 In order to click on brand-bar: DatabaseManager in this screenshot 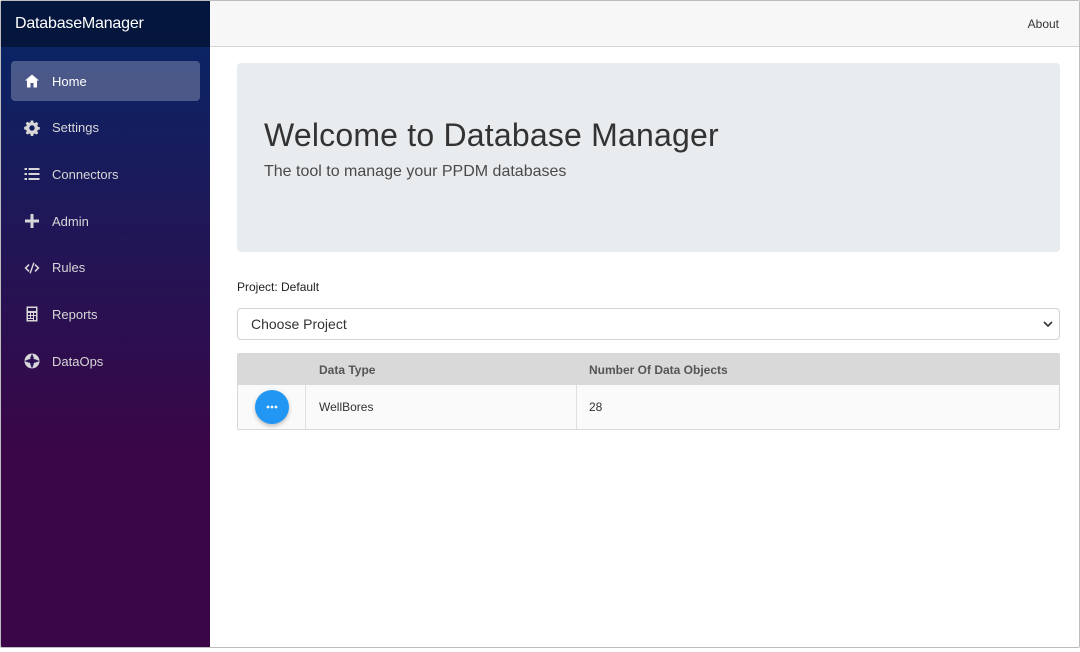, I will do `click(105, 24)`.